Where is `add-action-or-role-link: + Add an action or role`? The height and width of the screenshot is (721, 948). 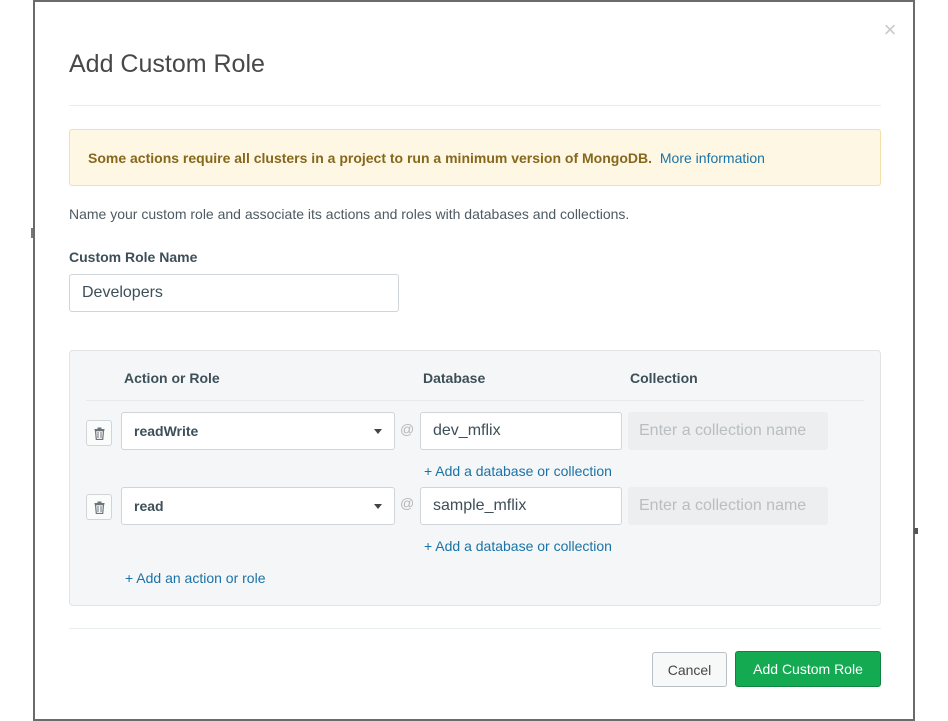
add-action-or-role-link: + Add an action or role is located at coordinates (195, 578).